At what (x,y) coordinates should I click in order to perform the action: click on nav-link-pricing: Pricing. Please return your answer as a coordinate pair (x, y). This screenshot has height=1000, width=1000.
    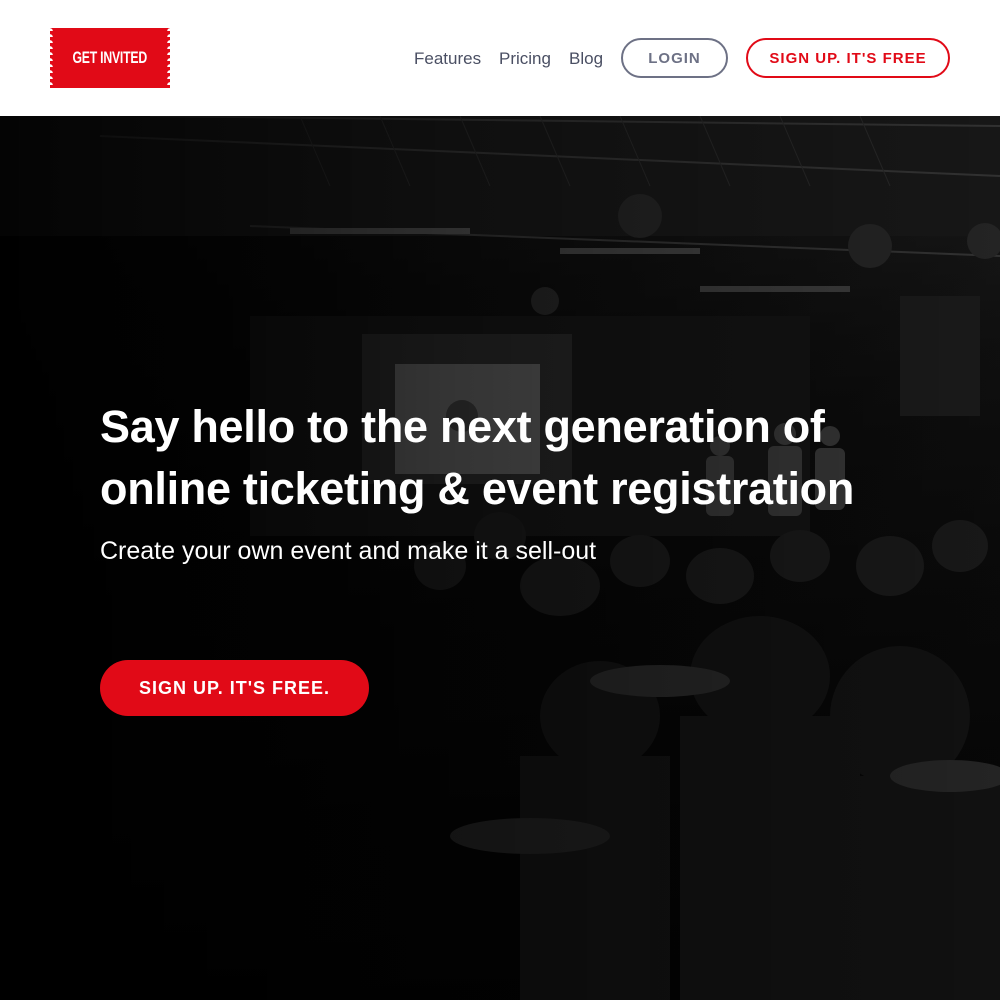
    Looking at the image, I should click on (525, 59).